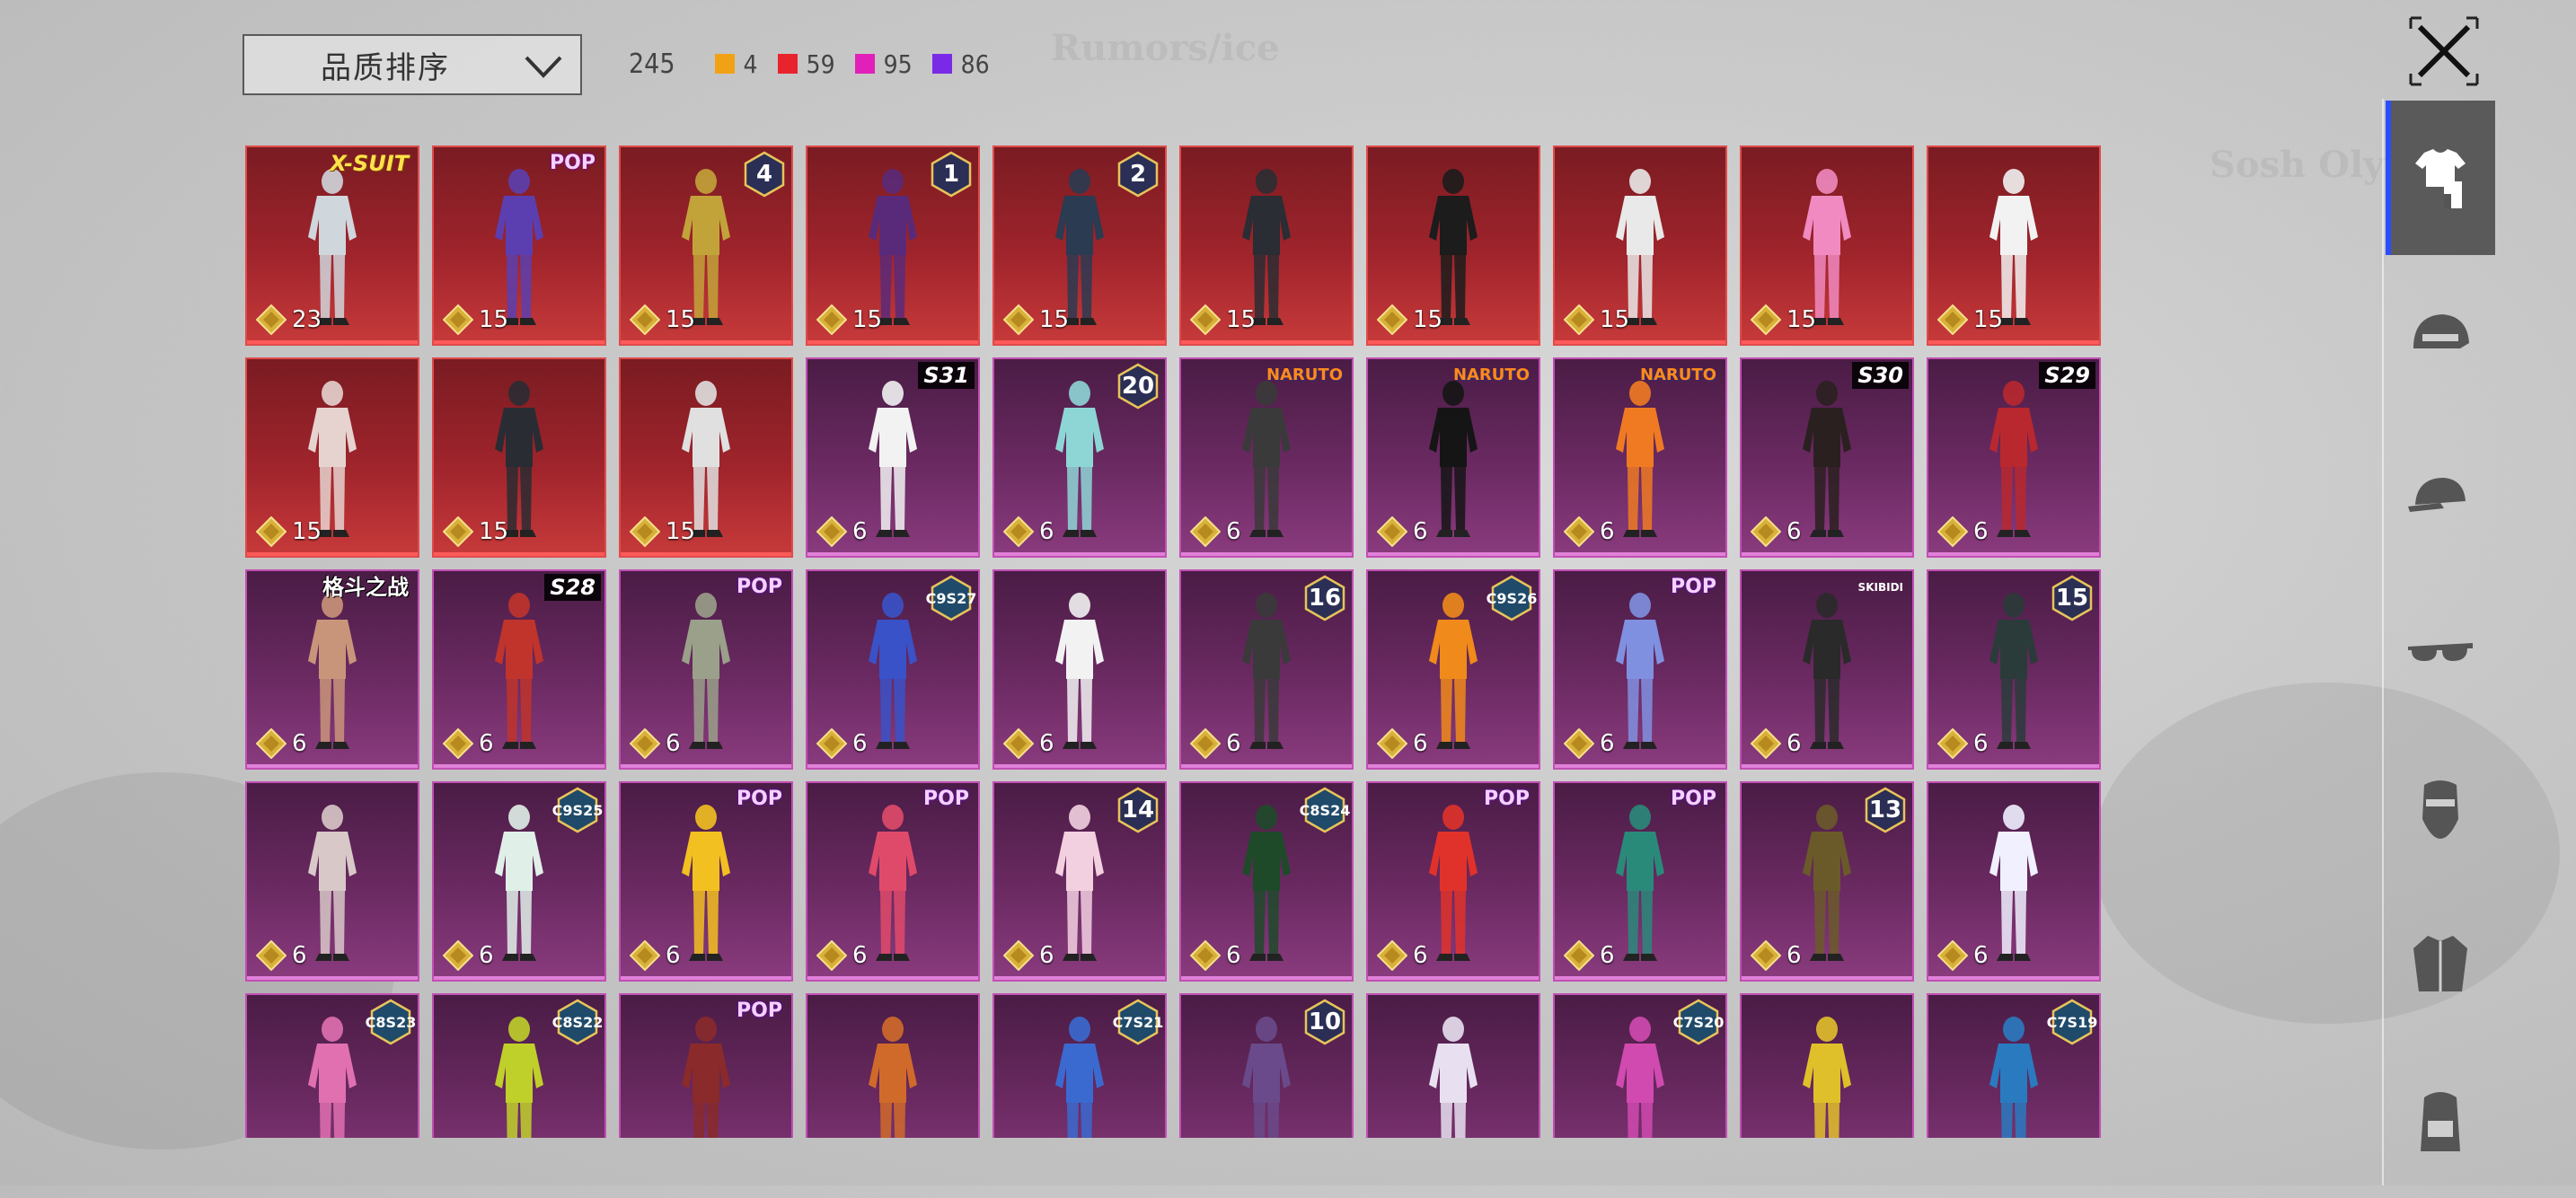  What do you see at coordinates (332, 1065) in the screenshot?
I see `outfit-card: C8S23` at bounding box center [332, 1065].